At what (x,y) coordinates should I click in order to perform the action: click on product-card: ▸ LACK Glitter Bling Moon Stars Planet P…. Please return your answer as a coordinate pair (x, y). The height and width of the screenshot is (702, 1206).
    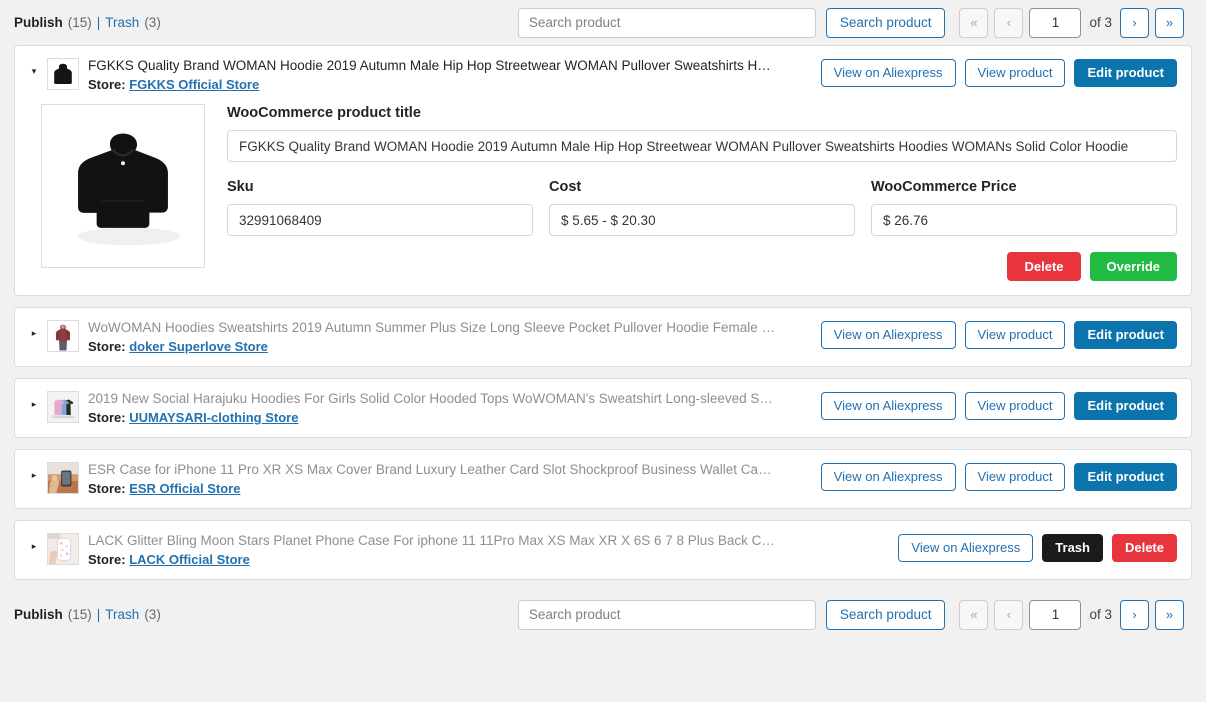
    Looking at the image, I should click on (603, 550).